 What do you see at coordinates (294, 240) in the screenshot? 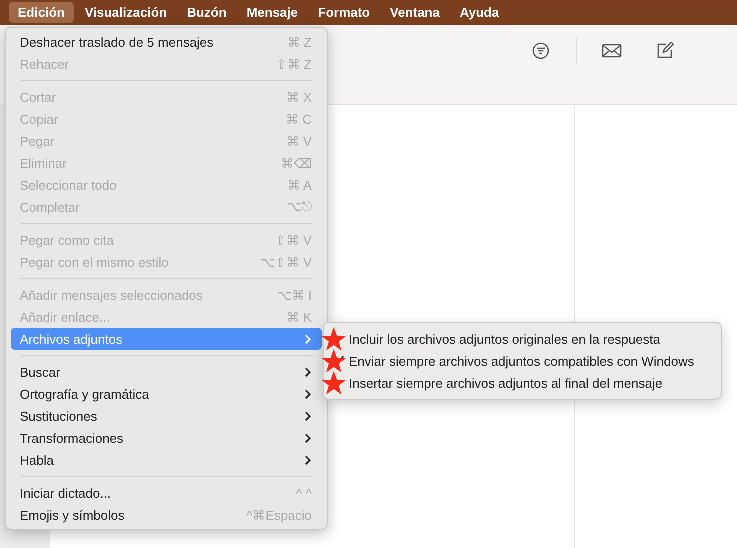
I see `shortcut-label: ⇧⌘ V` at bounding box center [294, 240].